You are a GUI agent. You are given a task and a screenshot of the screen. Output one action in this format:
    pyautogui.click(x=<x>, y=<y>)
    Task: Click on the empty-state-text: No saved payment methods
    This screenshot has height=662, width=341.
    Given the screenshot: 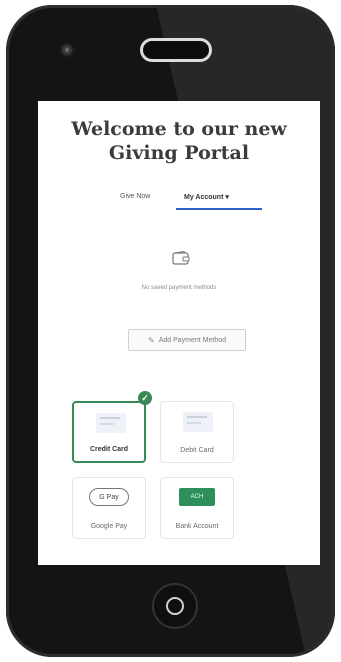 What is the action you would take?
    pyautogui.click(x=179, y=288)
    